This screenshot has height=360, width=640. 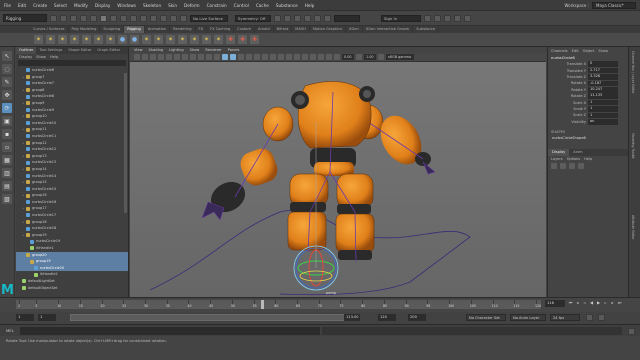 I want to click on shelf-tab-animation: Animation, so click(x=158, y=29).